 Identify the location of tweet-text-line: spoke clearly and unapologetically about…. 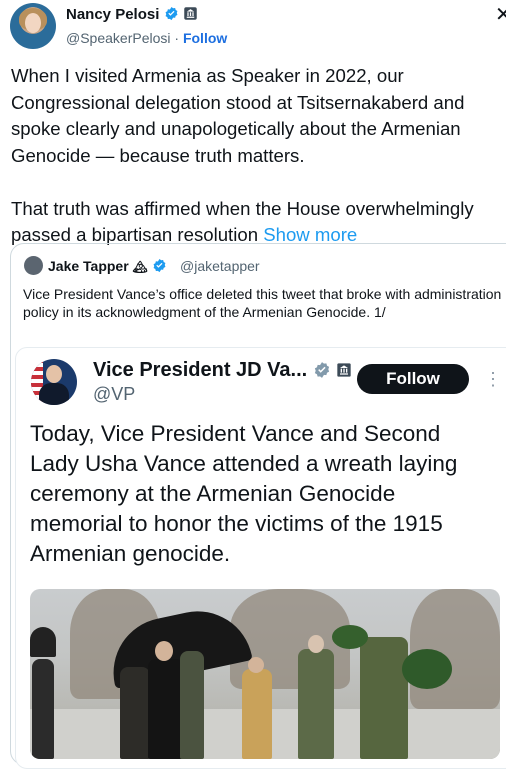
(236, 128).